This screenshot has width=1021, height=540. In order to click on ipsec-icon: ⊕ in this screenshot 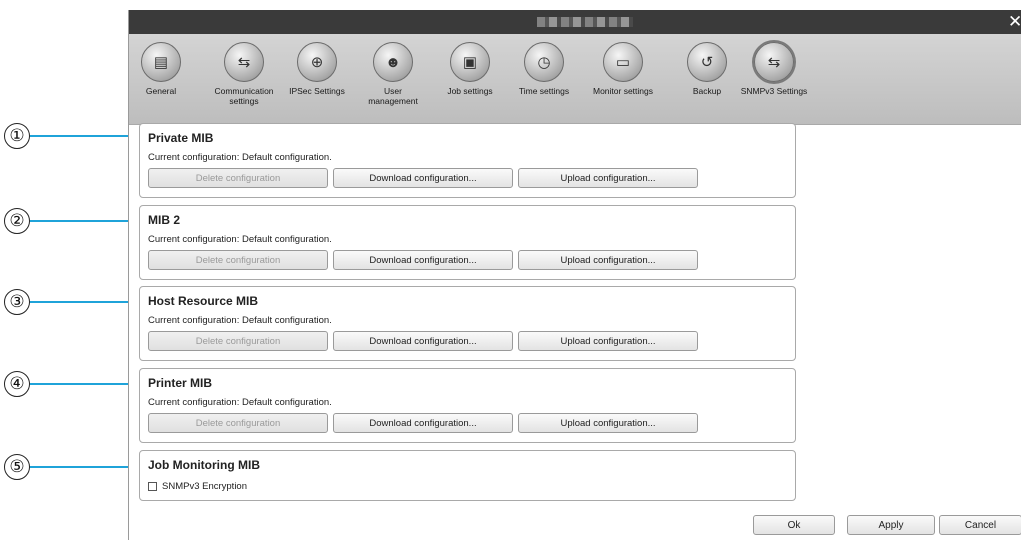, I will do `click(317, 62)`.